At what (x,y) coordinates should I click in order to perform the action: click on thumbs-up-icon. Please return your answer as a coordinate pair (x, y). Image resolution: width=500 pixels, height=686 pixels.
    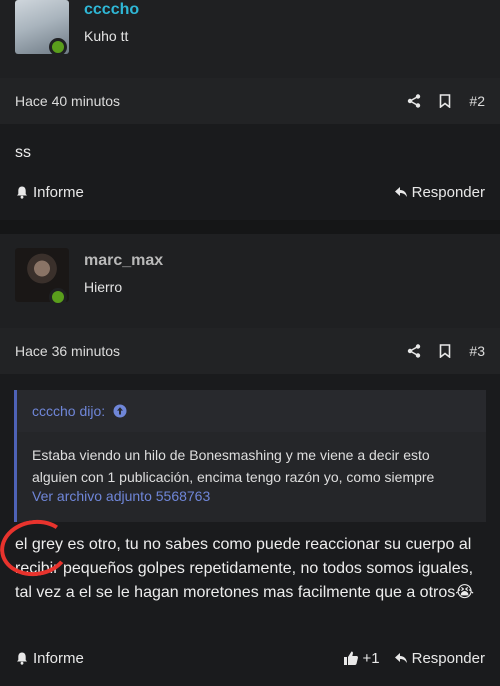
    Looking at the image, I should click on (350, 658).